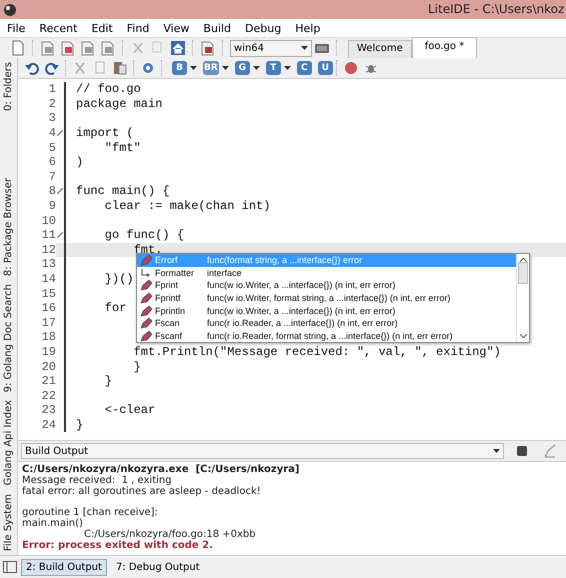 The image size is (566, 578). I want to click on menu-item: View, so click(176, 28).